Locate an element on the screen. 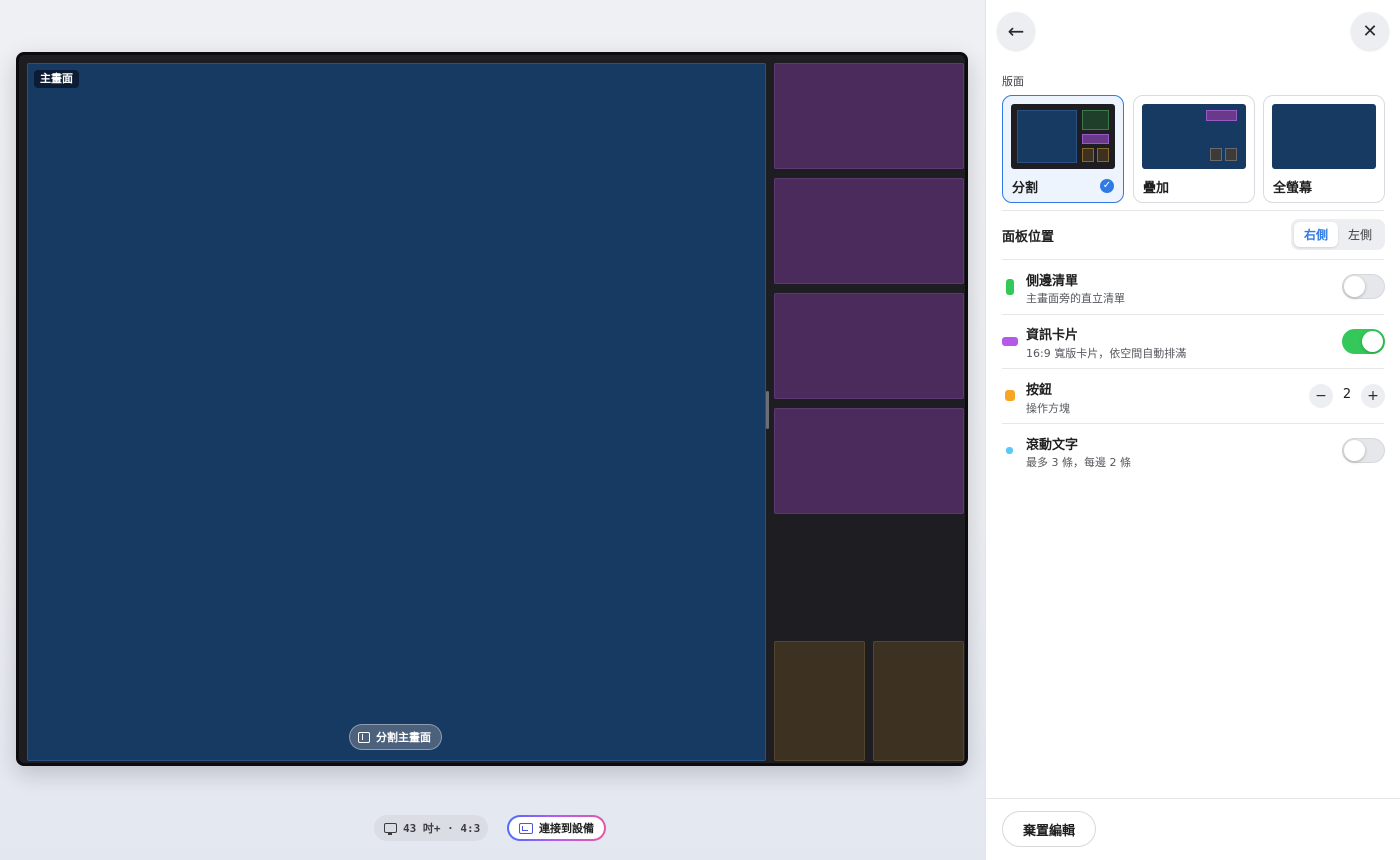  back-button: ← is located at coordinates (1016, 31).